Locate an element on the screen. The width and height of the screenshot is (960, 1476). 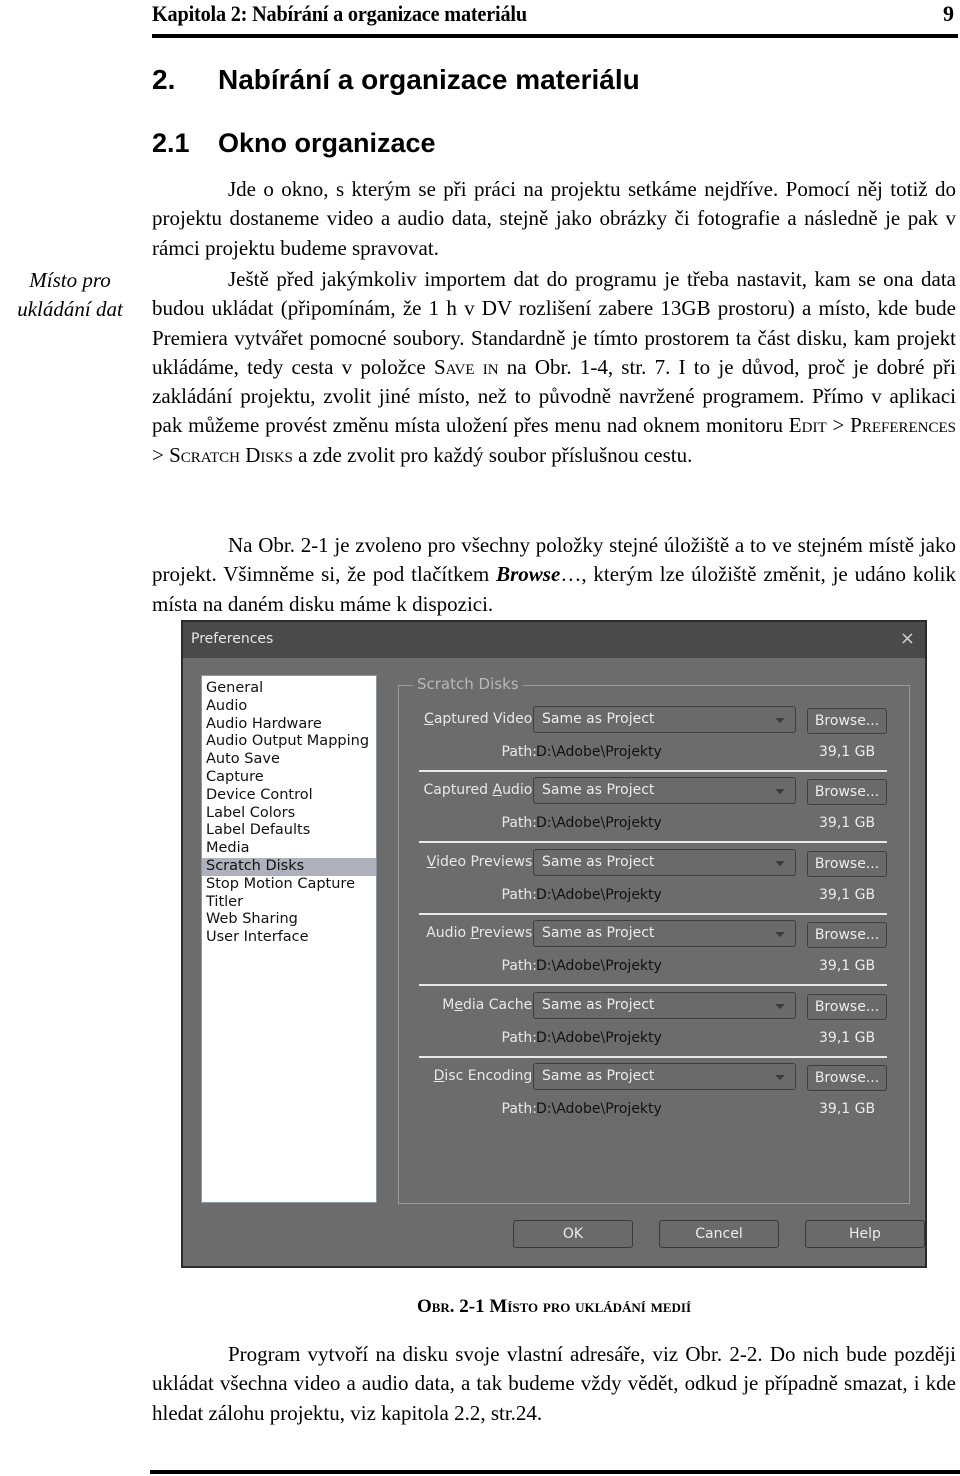
row-label-accelerator: D is located at coordinates (439, 1076).